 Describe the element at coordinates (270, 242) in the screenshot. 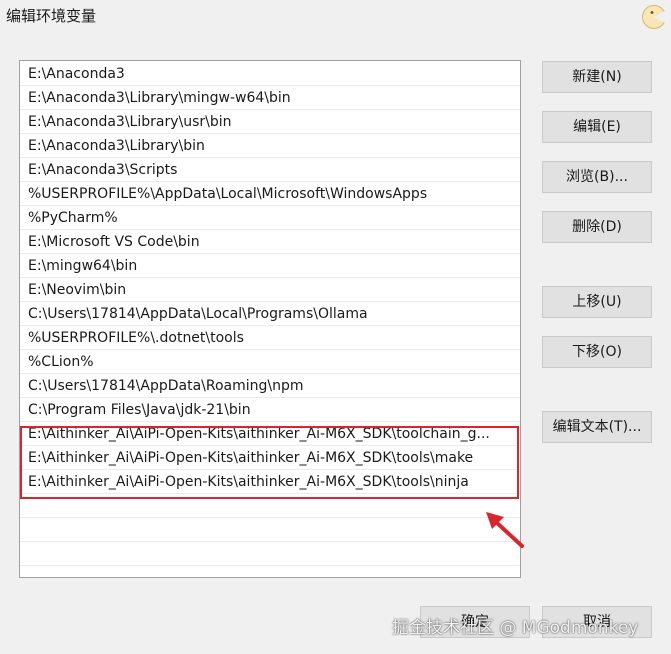

I see `path-list-item: E:\Microsoft VS Code\bin` at that location.